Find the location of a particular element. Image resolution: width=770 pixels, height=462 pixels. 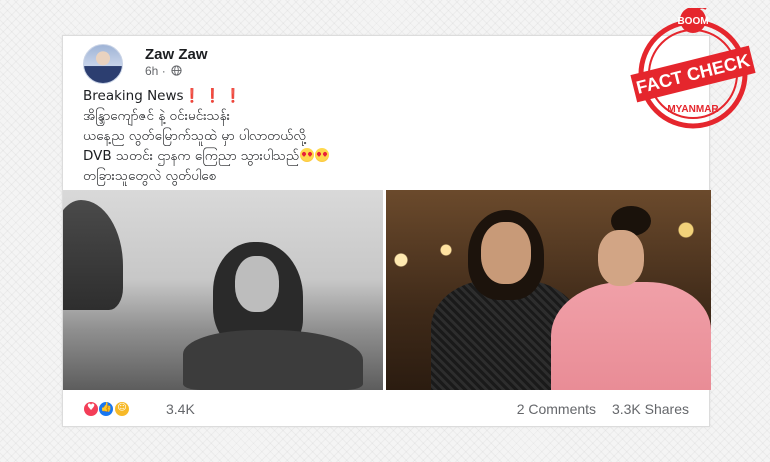

post-meta: 6h · is located at coordinates (163, 71).